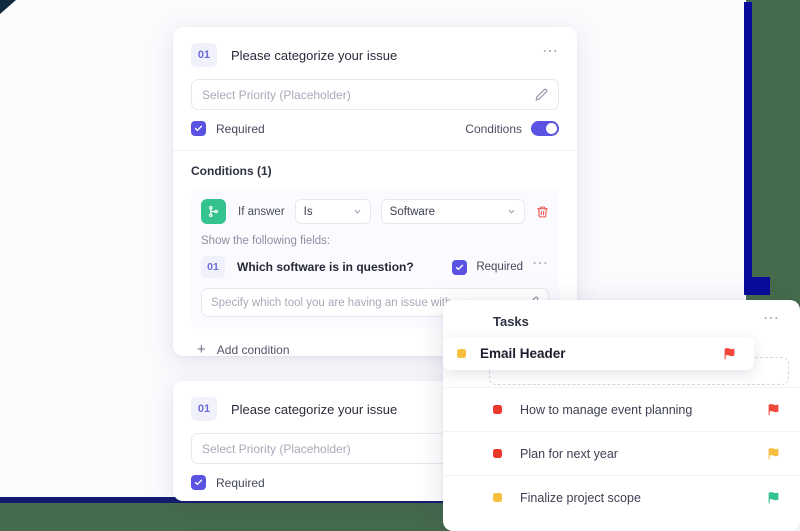 The height and width of the screenshot is (531, 800). I want to click on decorative-navy-right-foot, so click(759, 286).